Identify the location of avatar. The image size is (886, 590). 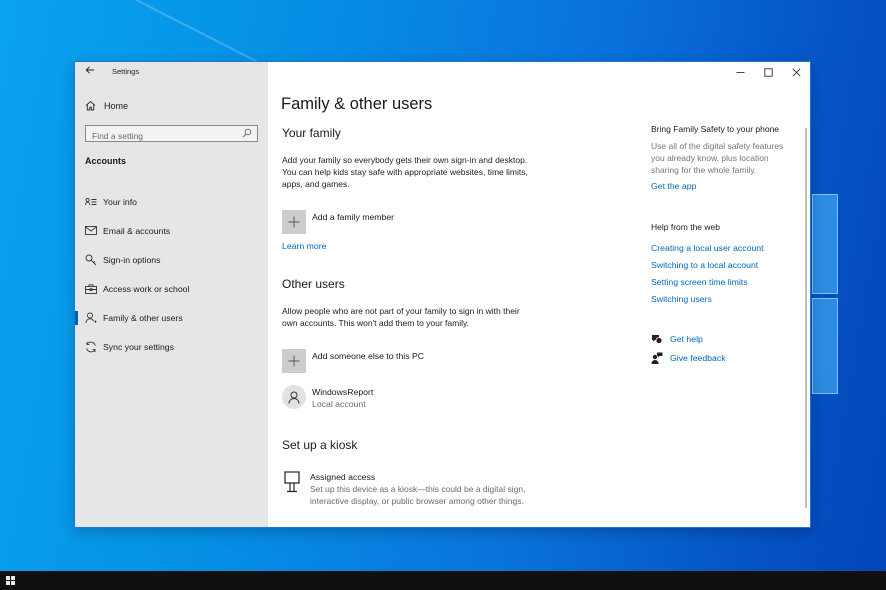
(294, 397).